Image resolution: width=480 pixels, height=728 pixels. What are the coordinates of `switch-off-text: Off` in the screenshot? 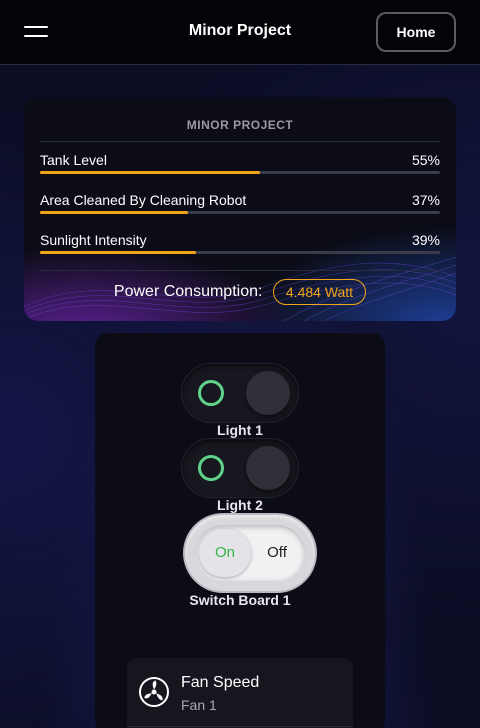 It's located at (277, 552).